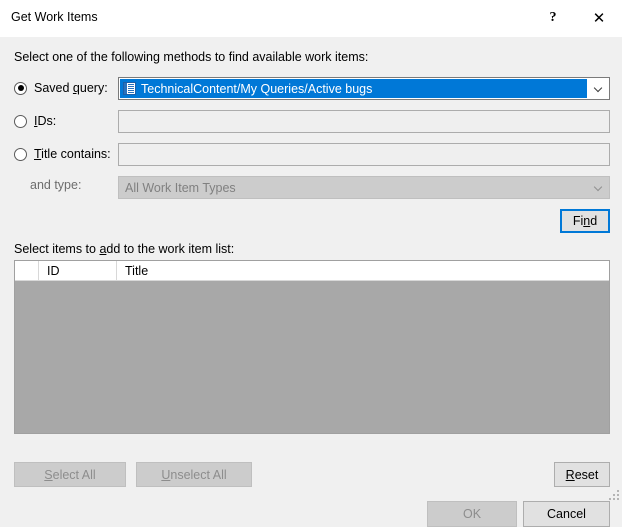  Describe the element at coordinates (257, 88) in the screenshot. I see `saved-query-value: TechnicalContent/My Queries/Active bugs` at that location.